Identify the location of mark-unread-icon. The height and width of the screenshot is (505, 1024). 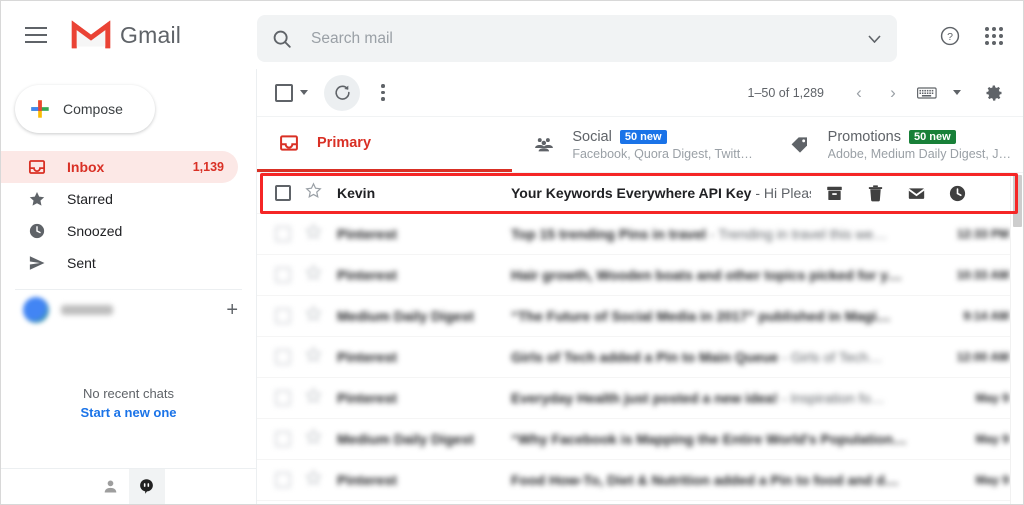
(916, 193).